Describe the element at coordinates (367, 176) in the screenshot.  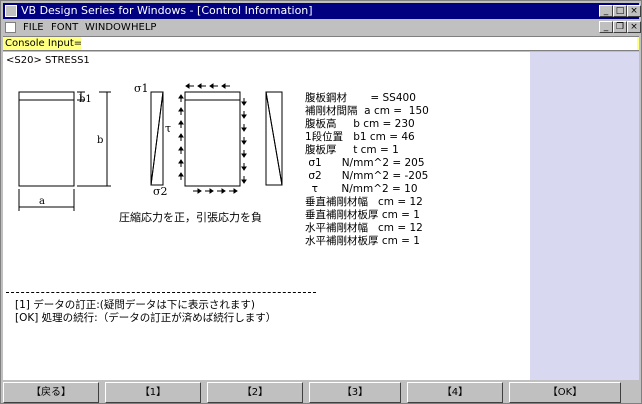
I see `param-row: σ2 N/mm^2 = -205` at that location.